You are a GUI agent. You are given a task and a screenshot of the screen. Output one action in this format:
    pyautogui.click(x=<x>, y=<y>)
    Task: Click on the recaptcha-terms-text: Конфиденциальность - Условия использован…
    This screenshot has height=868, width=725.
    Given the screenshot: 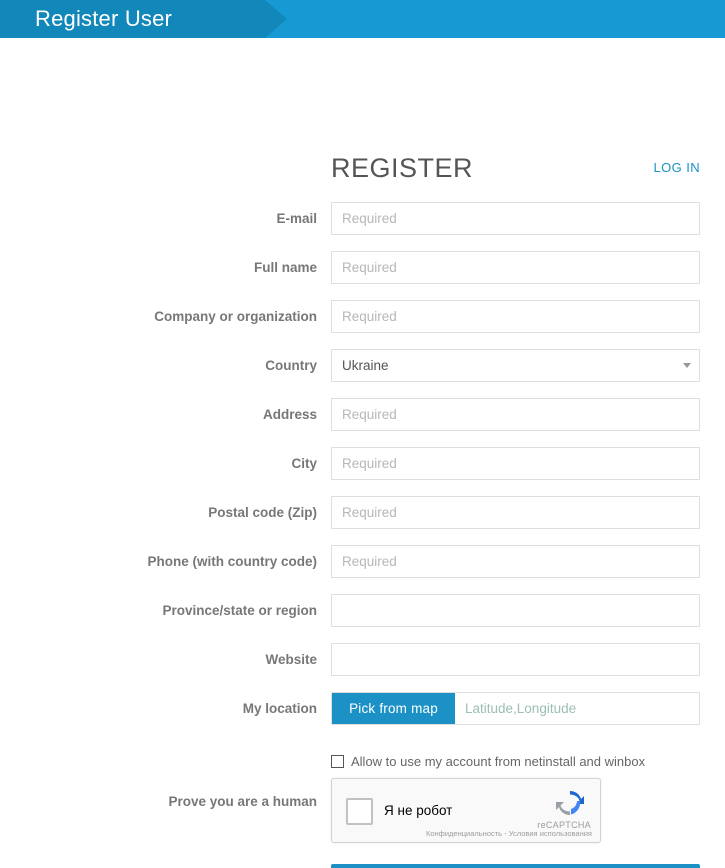 What is the action you would take?
    pyautogui.click(x=509, y=833)
    